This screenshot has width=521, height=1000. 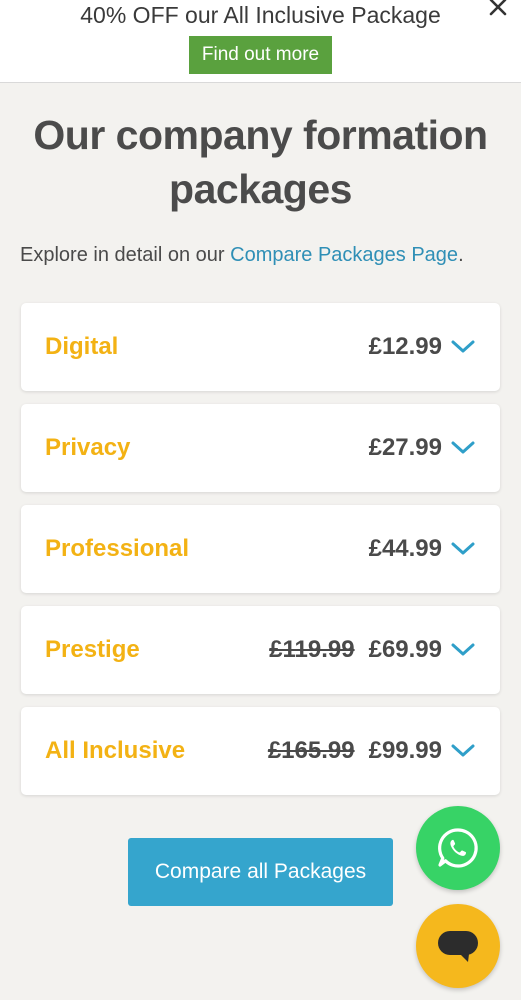 I want to click on whatsapp-icon, so click(x=458, y=848).